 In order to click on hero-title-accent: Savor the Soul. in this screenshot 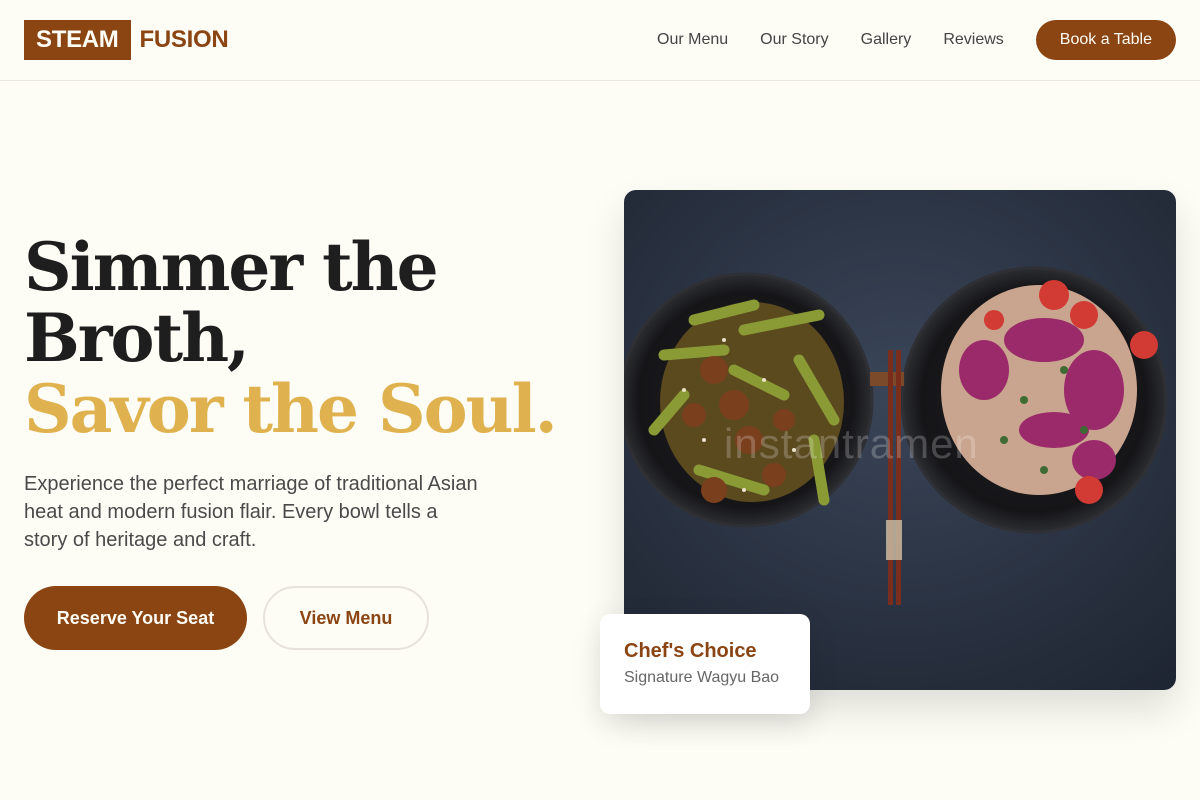, I will do `click(291, 409)`.